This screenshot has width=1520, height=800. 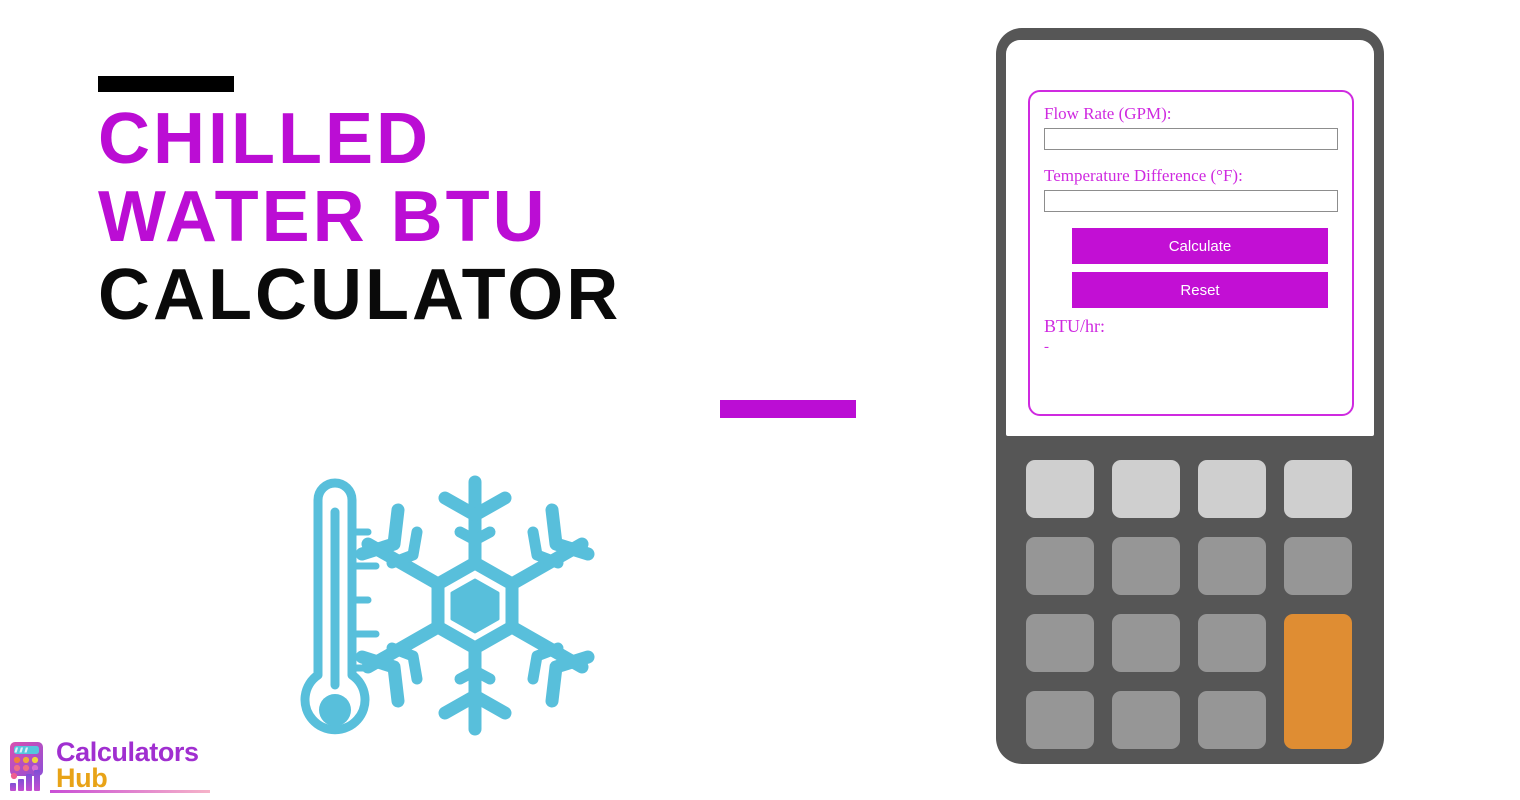 What do you see at coordinates (788, 409) in the screenshot?
I see `title-rule-bottom` at bounding box center [788, 409].